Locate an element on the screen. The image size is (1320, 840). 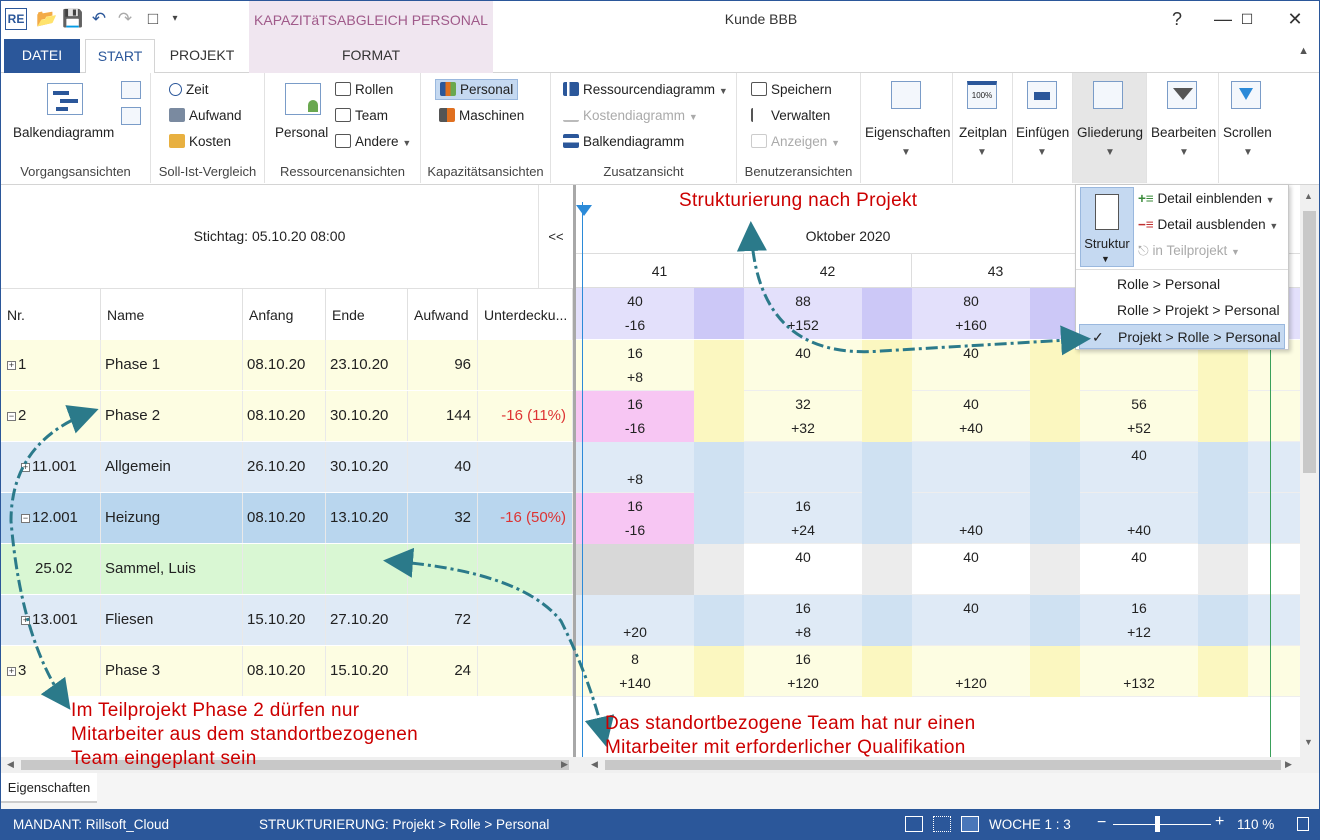
annotation-left-line-1: Im Teilprojekt Phase 2 dürfen nur is located at coordinates (215, 710).